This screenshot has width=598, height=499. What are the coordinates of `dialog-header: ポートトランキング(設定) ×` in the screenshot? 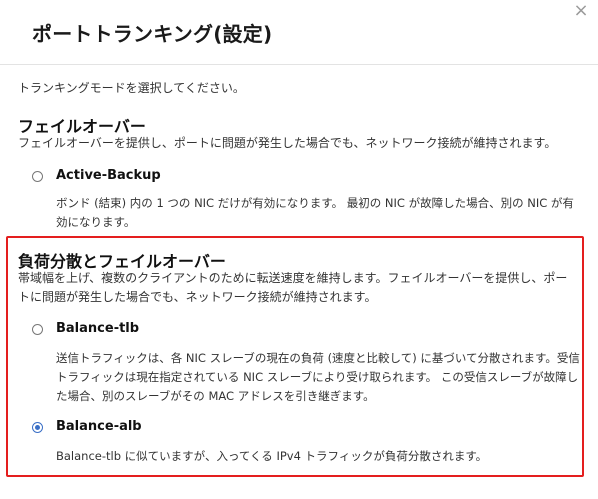 It's located at (299, 32).